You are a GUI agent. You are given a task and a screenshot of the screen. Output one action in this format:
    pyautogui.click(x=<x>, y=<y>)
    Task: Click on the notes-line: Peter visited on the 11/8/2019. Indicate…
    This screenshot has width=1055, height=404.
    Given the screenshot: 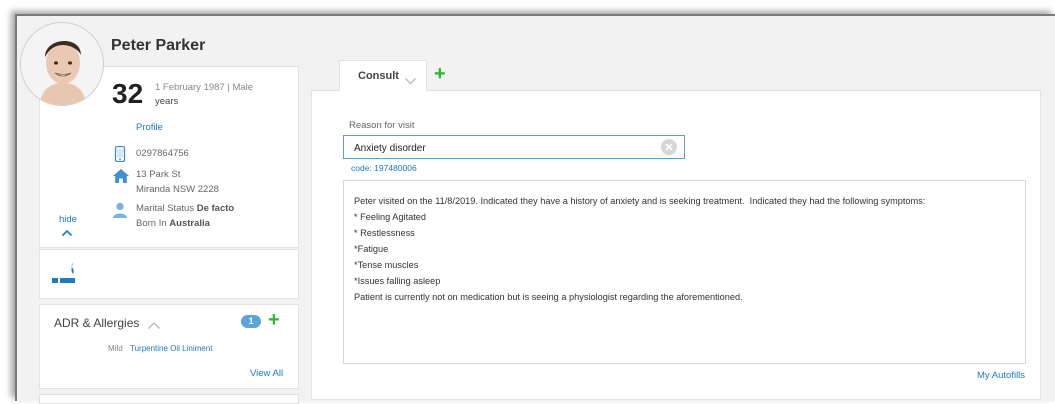 What is the action you would take?
    pyautogui.click(x=640, y=201)
    